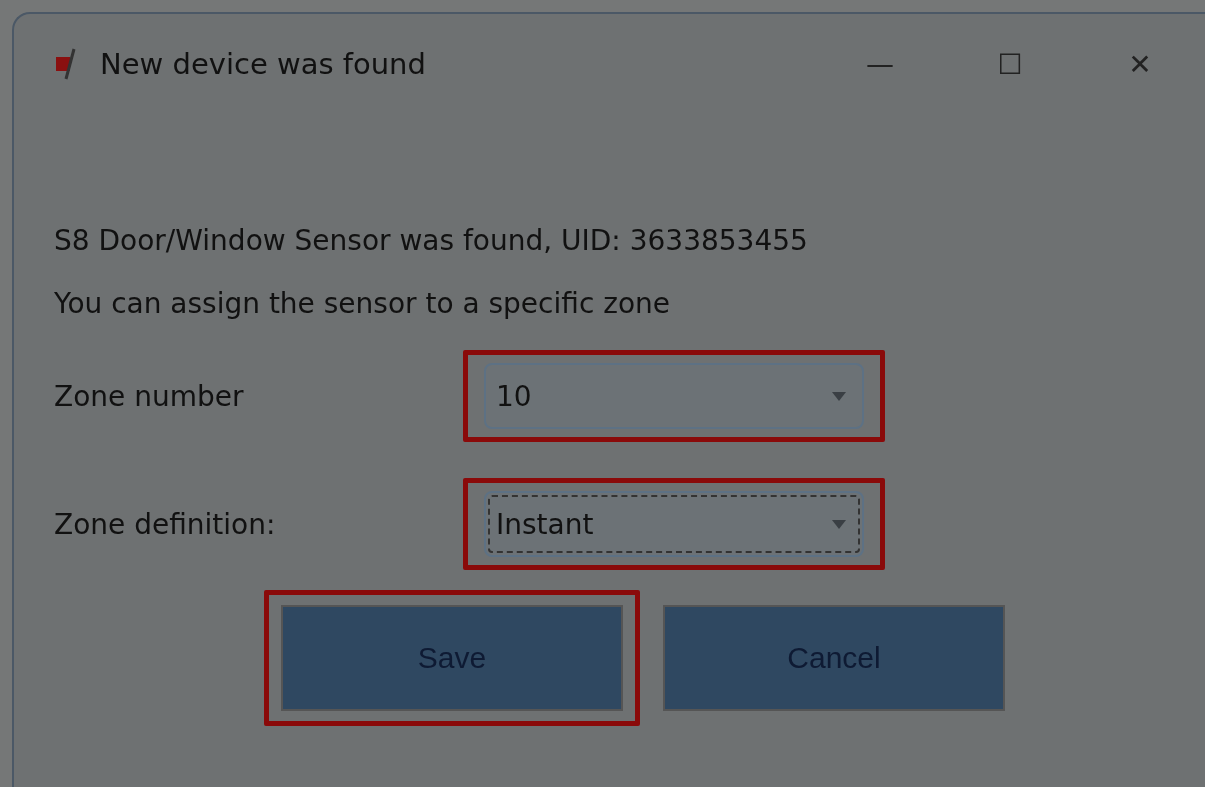 This screenshot has height=787, width=1205. Describe the element at coordinates (880, 64) in the screenshot. I see `minimize-button: —` at that location.